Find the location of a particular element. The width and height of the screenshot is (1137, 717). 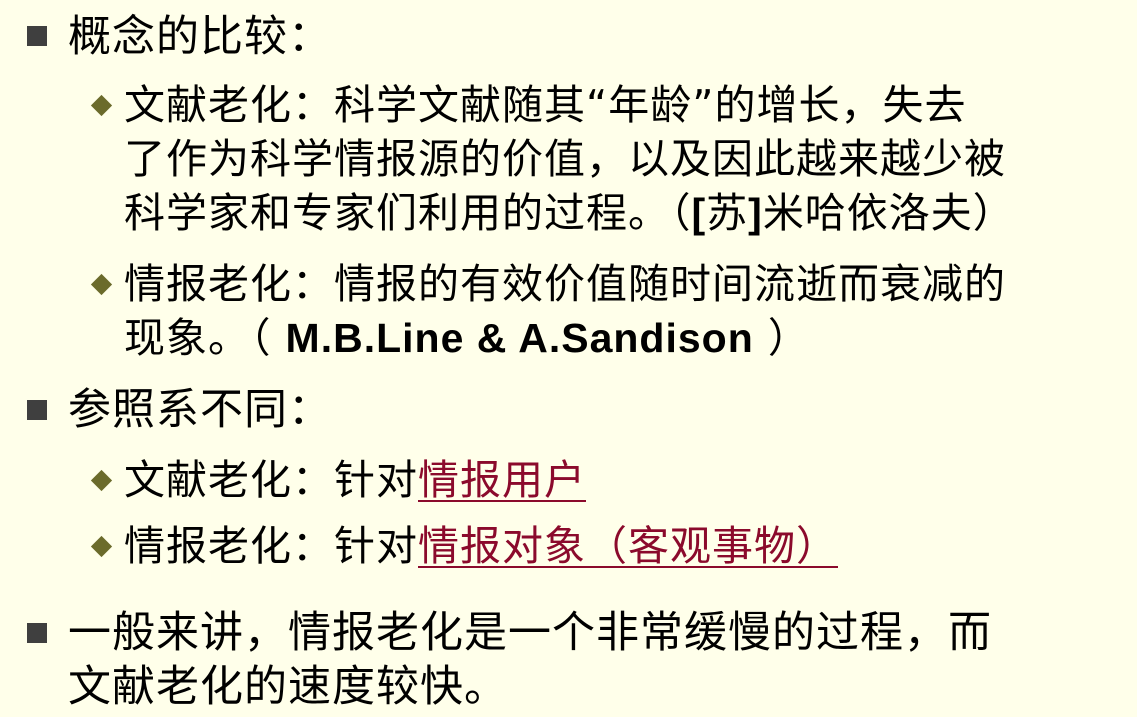

link-information-users: 情报用户 is located at coordinates (502, 480).